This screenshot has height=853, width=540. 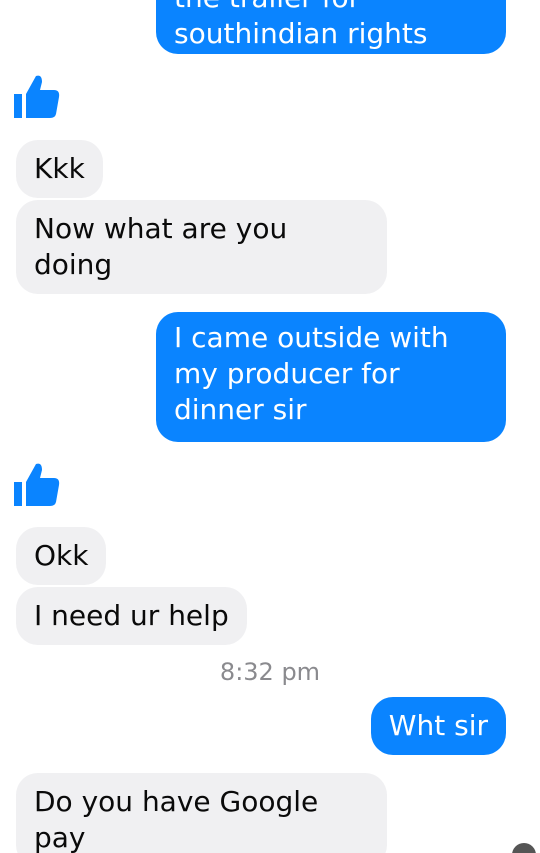 I want to click on incoming-message: Do you have Google pay, so click(x=201, y=813).